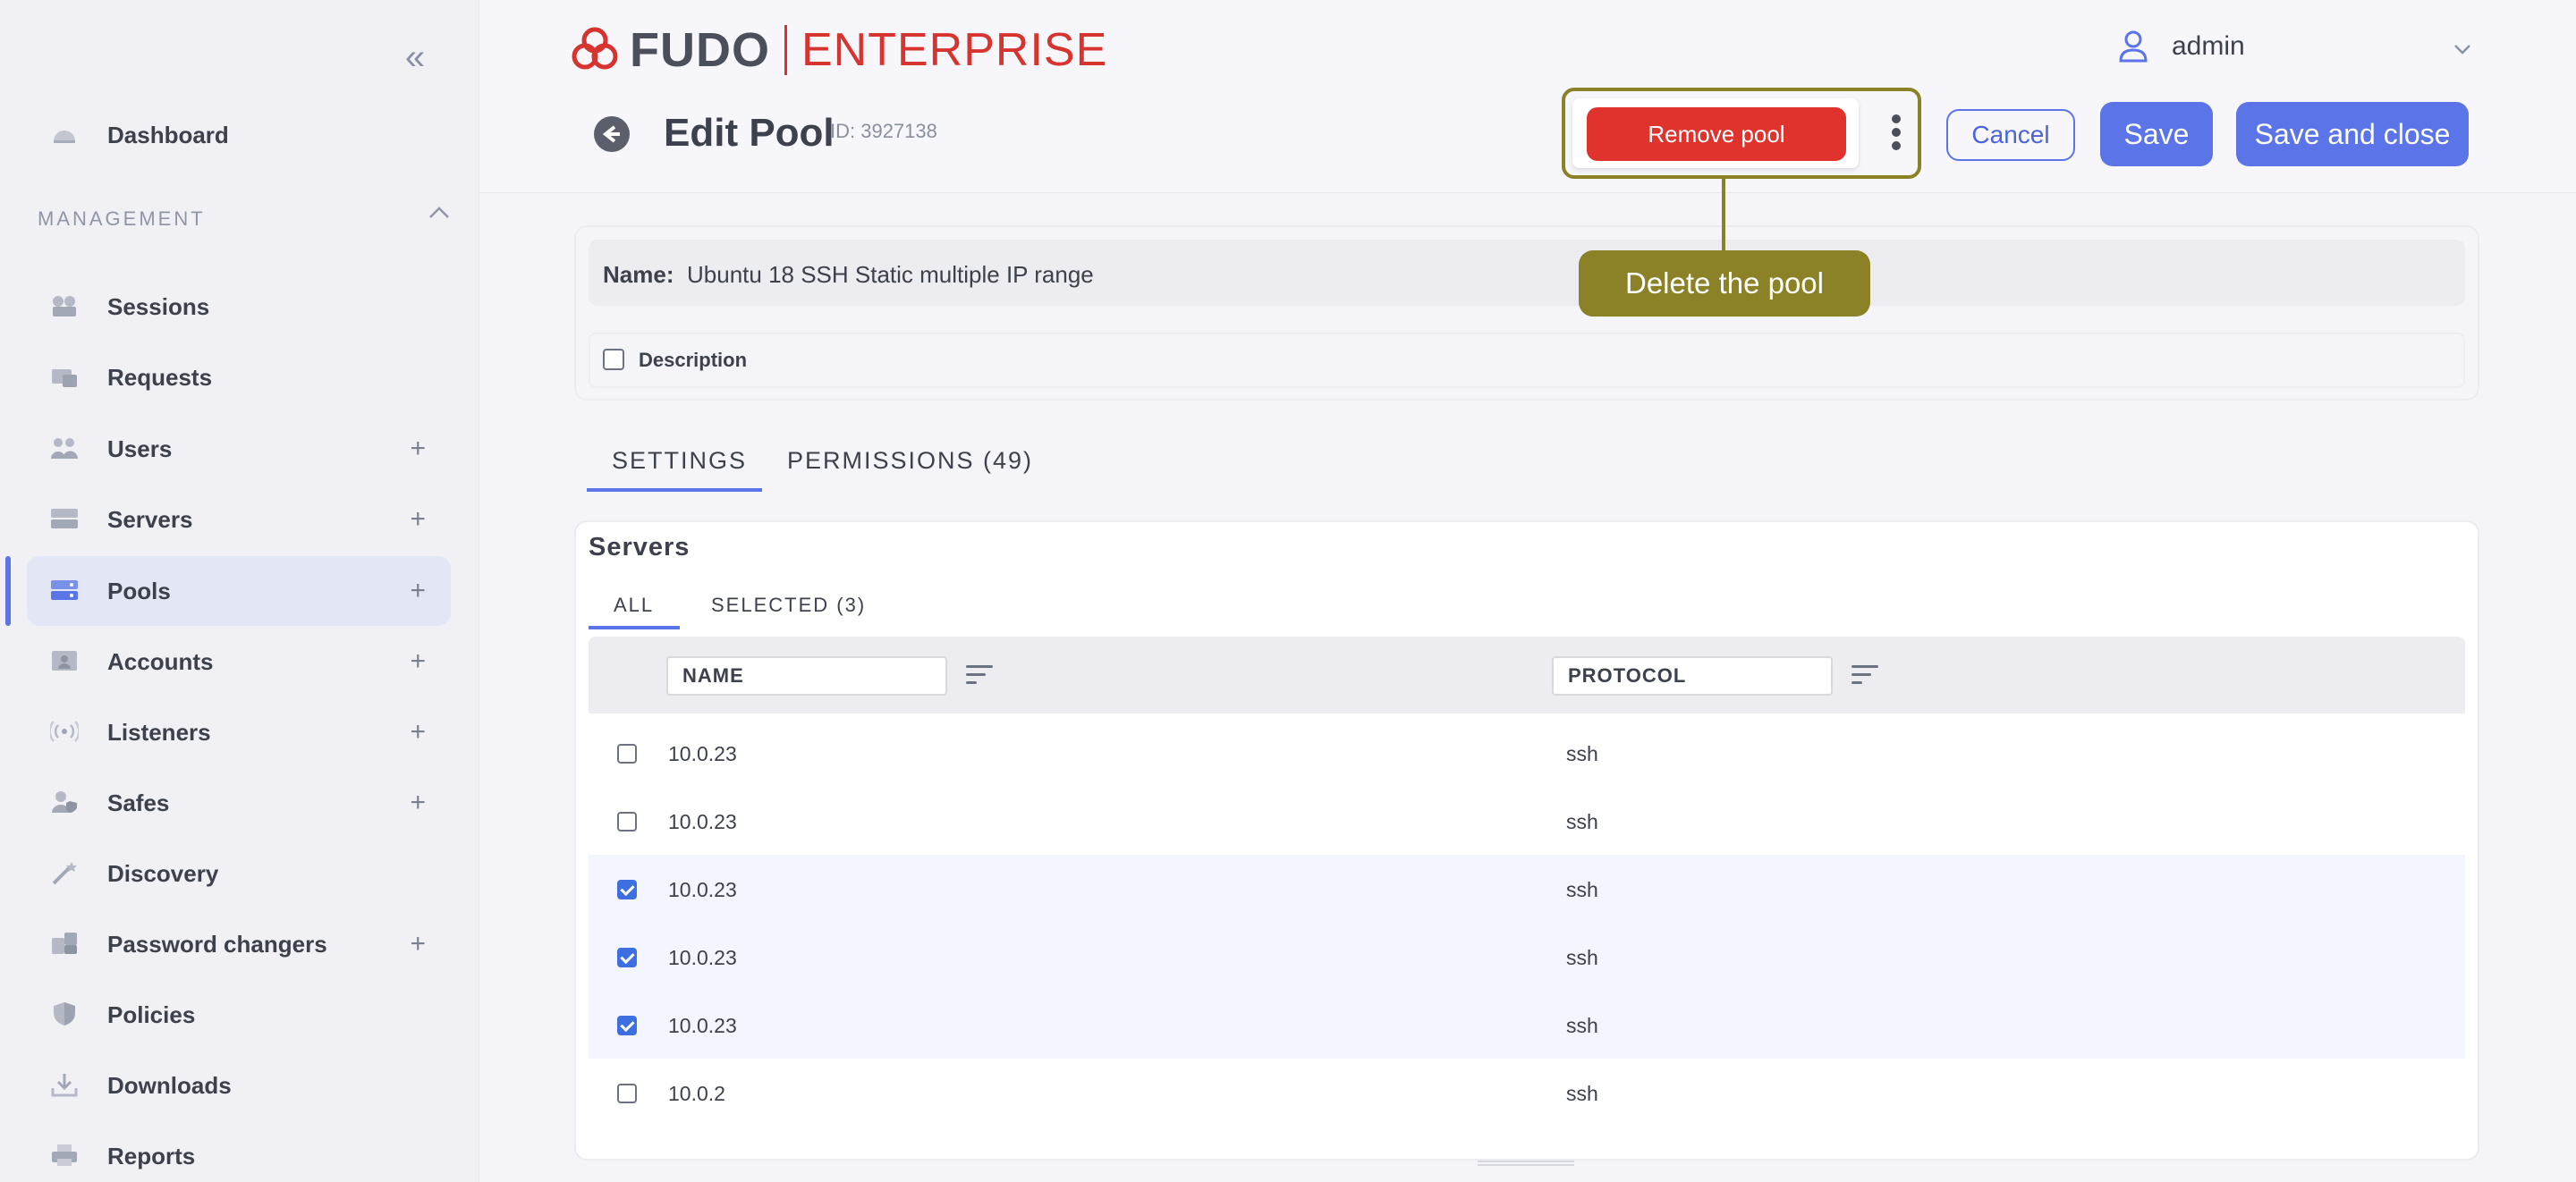 This screenshot has height=1182, width=2576. I want to click on safes-icon, so click(64, 802).